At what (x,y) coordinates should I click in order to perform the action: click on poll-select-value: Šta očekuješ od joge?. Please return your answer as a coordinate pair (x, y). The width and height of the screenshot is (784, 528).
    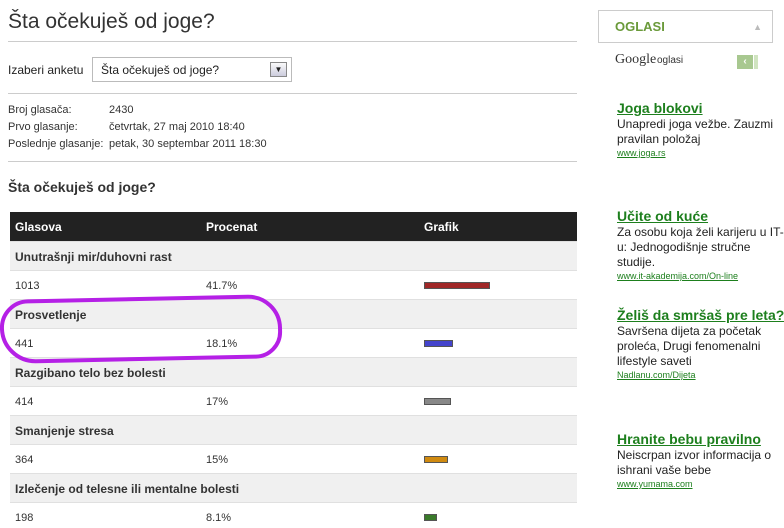
    Looking at the image, I should click on (160, 70).